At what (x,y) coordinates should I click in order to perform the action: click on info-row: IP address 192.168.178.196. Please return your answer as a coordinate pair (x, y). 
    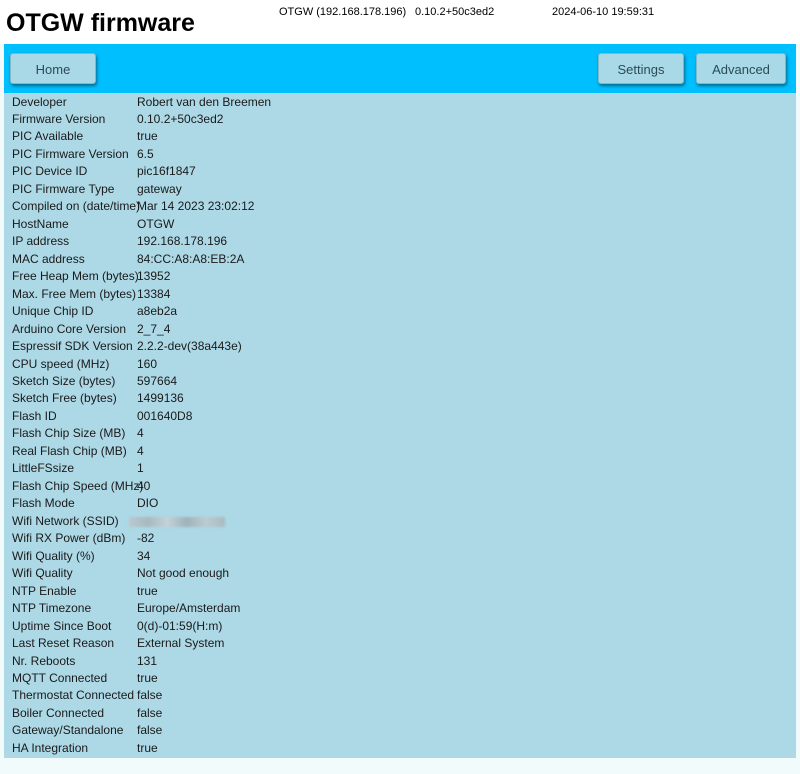
    Looking at the image, I should click on (400, 242).